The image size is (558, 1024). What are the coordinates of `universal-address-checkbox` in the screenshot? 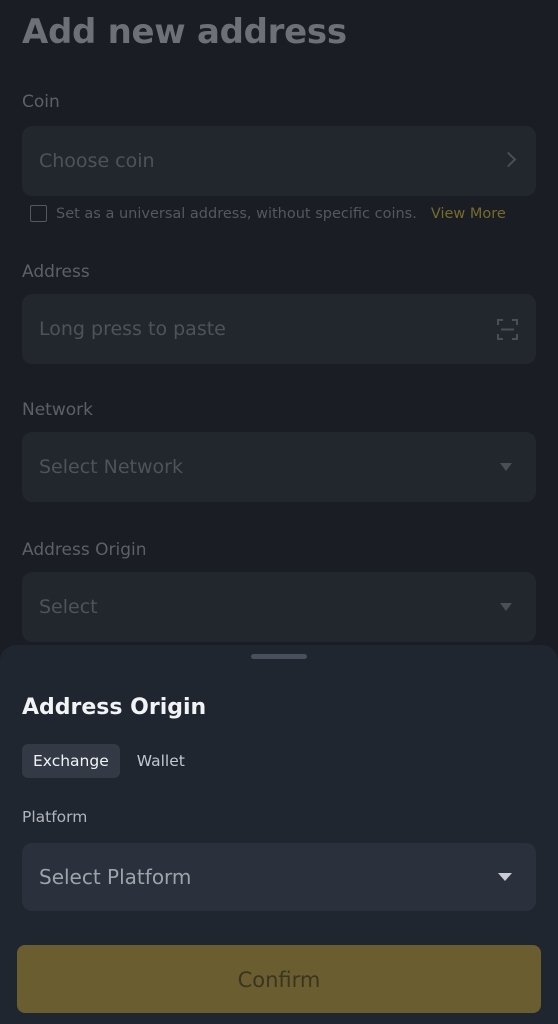 It's located at (38, 213).